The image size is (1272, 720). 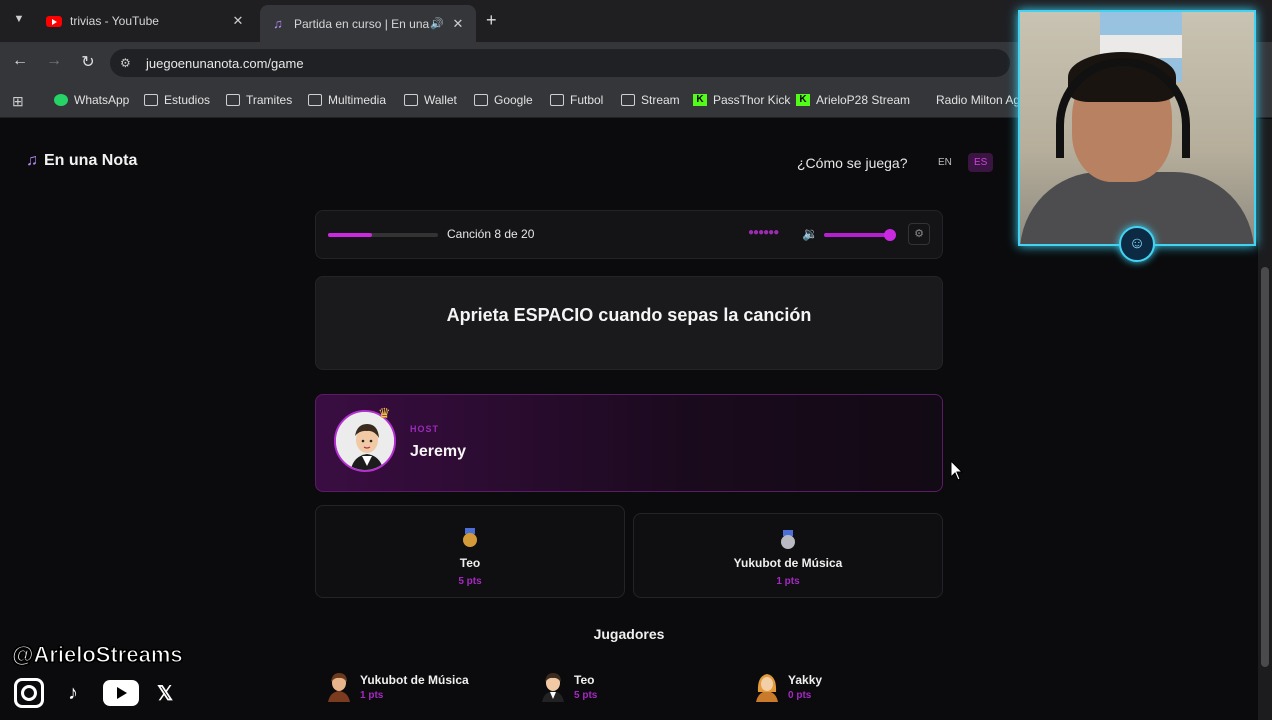 I want to click on back-icon: ←, so click(x=20, y=63).